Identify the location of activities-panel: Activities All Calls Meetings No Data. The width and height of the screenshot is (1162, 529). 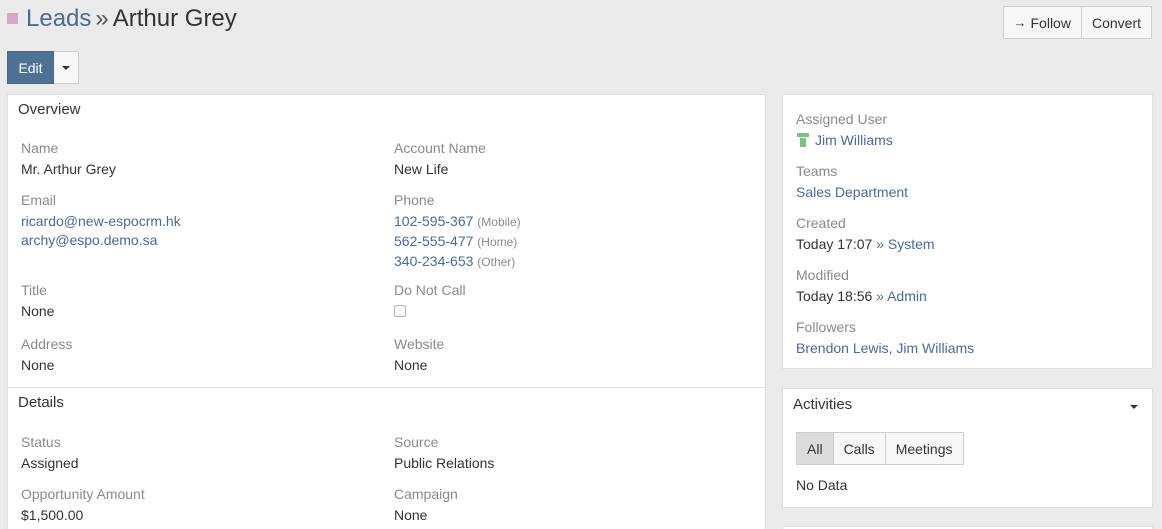
(967, 448).